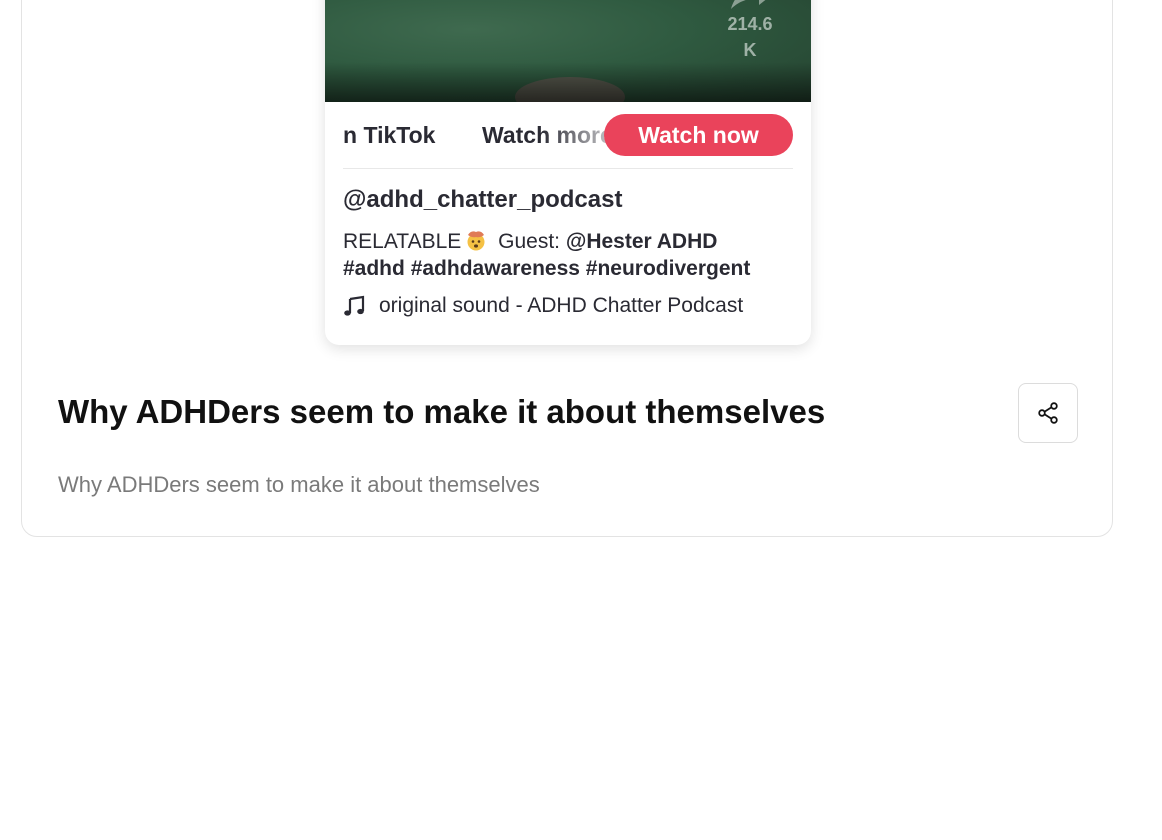 The width and height of the screenshot is (1162, 840). Describe the element at coordinates (374, 268) in the screenshot. I see `hashtag-link: #adhd` at that location.